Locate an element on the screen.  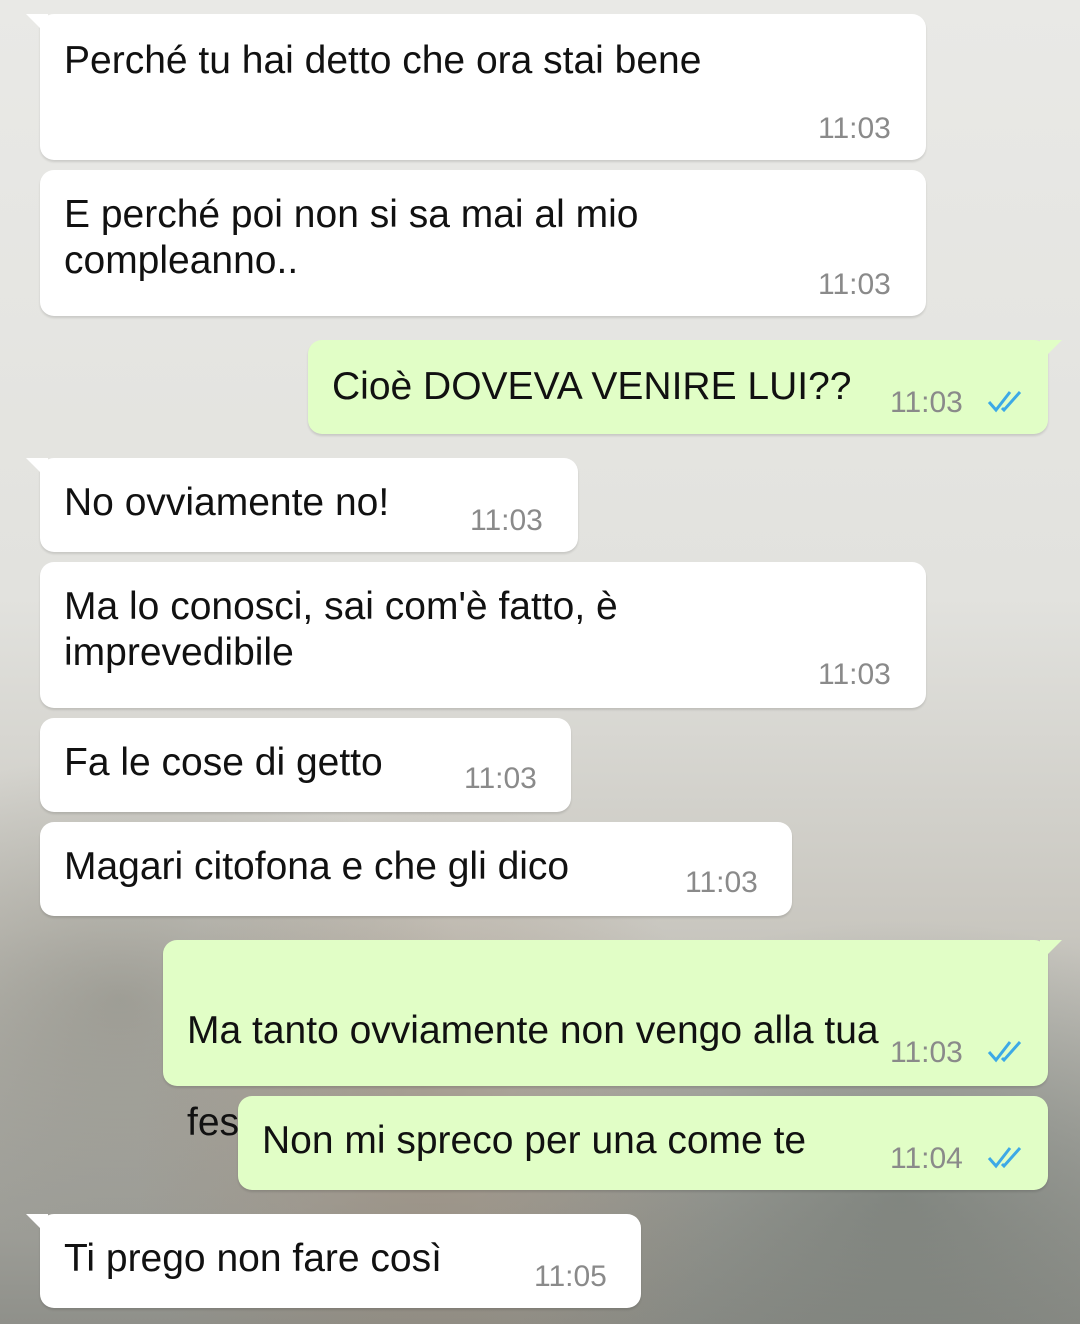
message-time: 11:04 is located at coordinates (926, 1158).